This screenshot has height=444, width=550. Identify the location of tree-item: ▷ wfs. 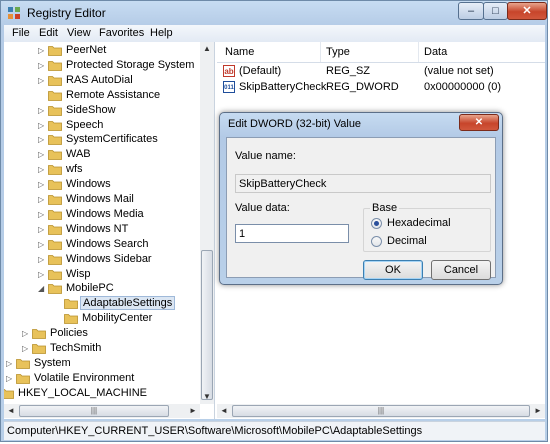
(102, 169).